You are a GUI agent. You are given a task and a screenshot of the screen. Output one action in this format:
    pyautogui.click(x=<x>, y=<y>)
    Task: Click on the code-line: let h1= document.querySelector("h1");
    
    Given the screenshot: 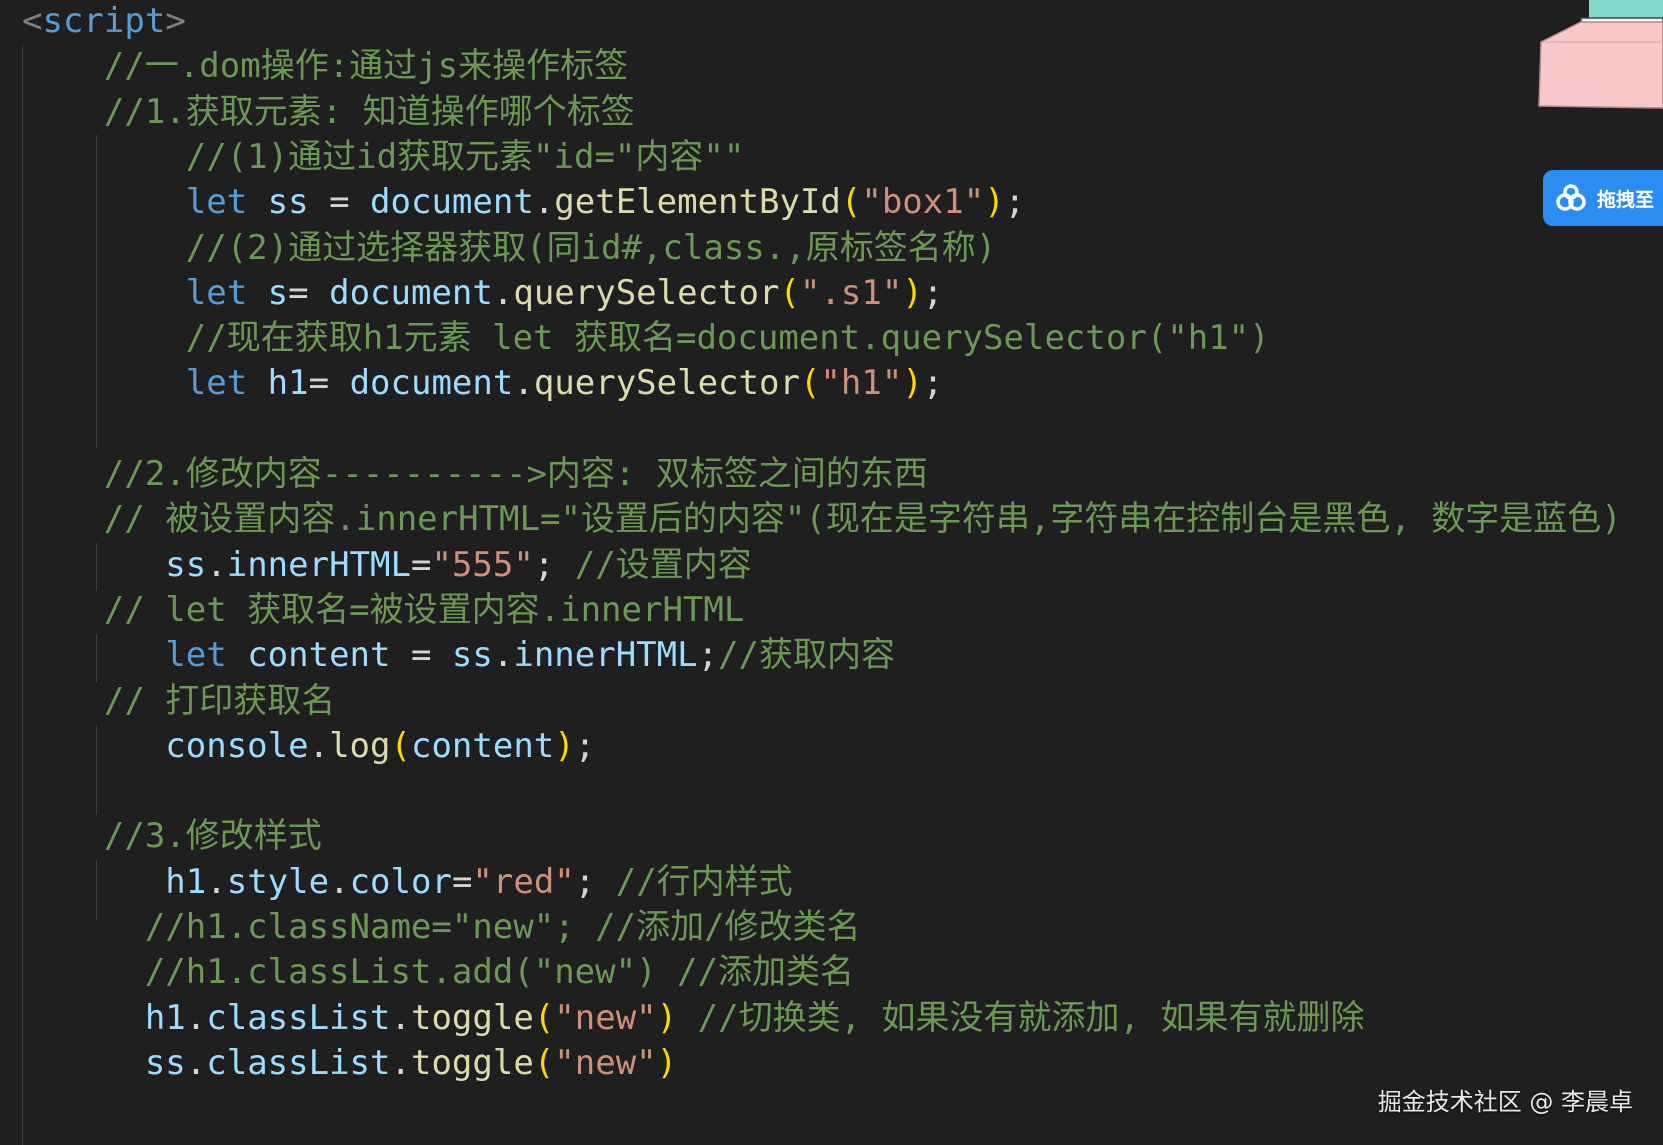 What is the action you would take?
    pyautogui.click(x=483, y=383)
    